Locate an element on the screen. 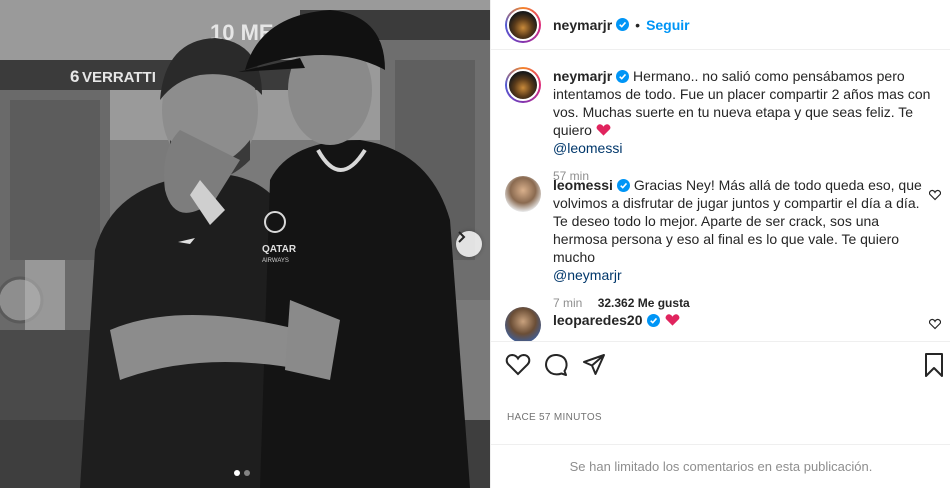  speech-bubble-icon is located at coordinates (556, 365).